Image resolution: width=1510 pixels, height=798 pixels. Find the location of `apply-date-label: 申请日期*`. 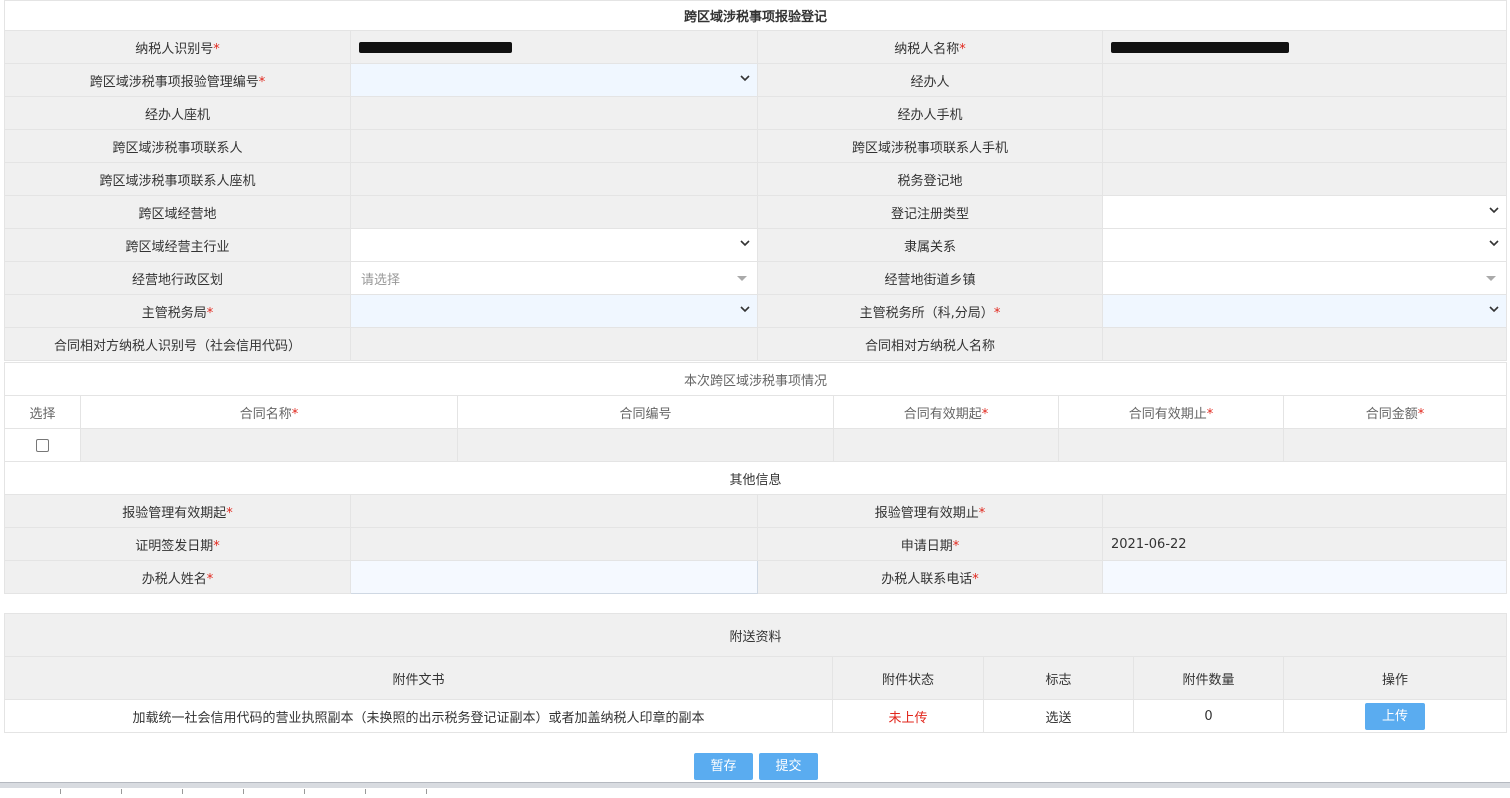

apply-date-label: 申请日期* is located at coordinates (930, 544).